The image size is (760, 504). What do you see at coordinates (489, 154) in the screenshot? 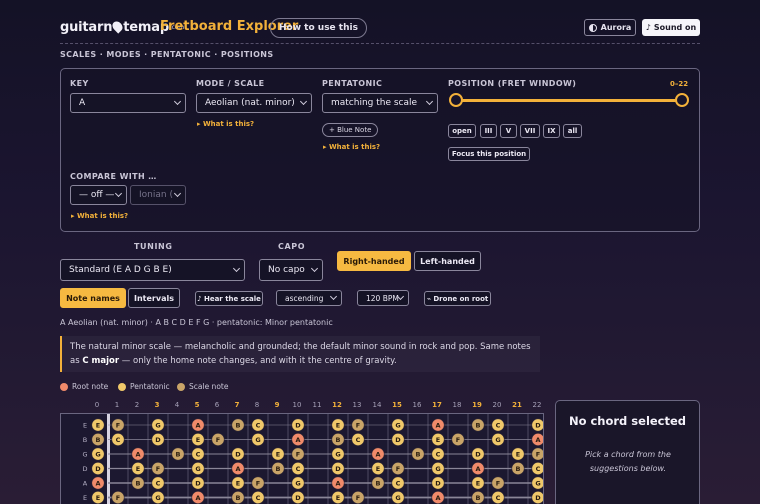
I see `focus-position-button: Focus this position` at bounding box center [489, 154].